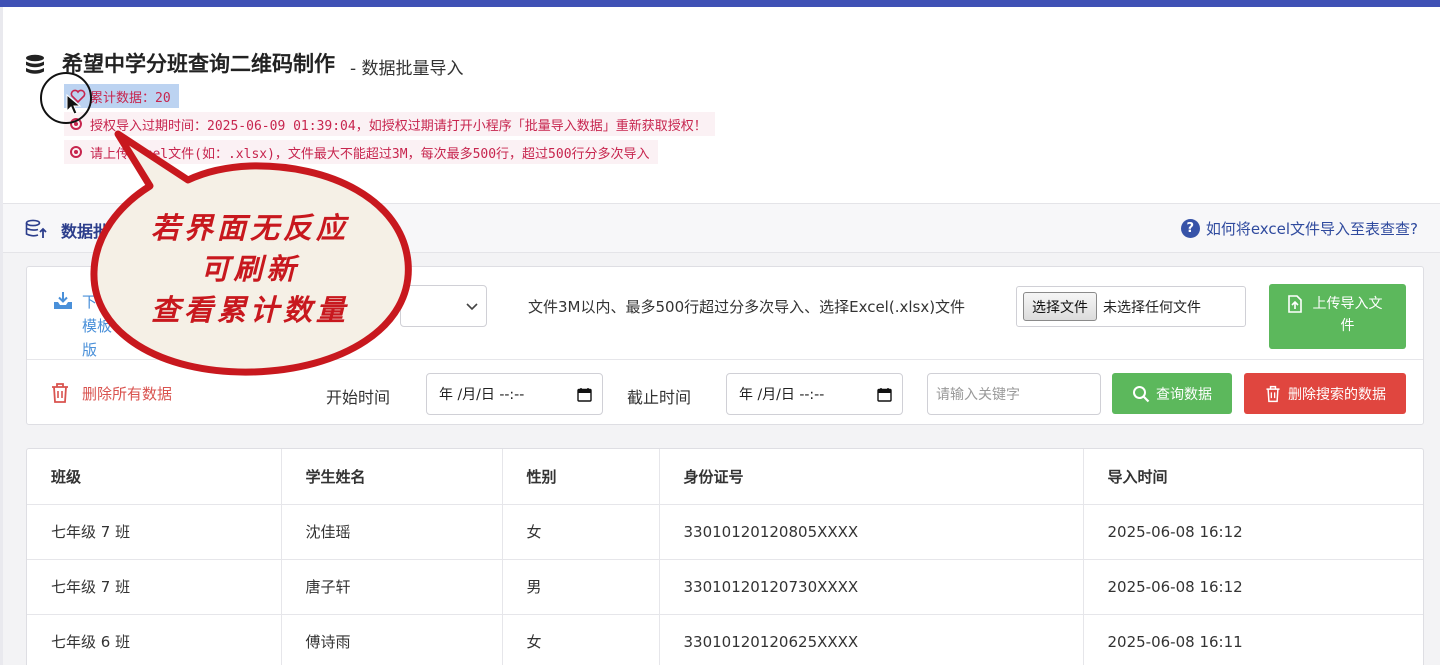 The image size is (1440, 665). What do you see at coordinates (392, 587) in the screenshot?
I see `cell-student-name: 唐子轩` at bounding box center [392, 587].